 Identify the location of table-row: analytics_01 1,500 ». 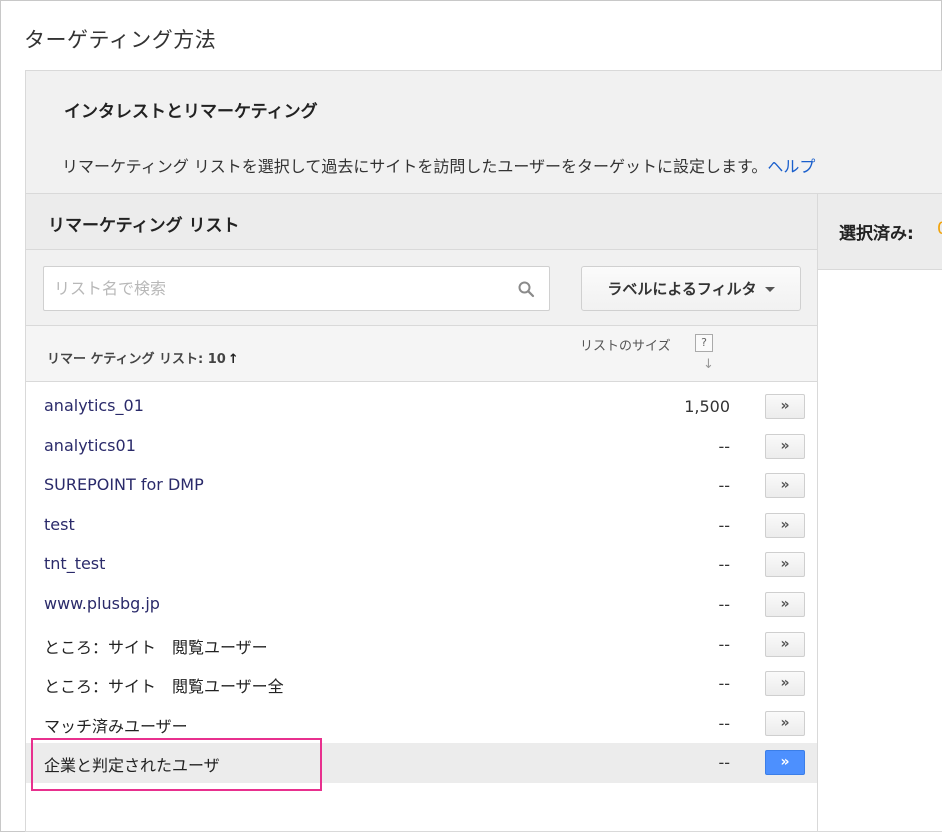
(421, 407).